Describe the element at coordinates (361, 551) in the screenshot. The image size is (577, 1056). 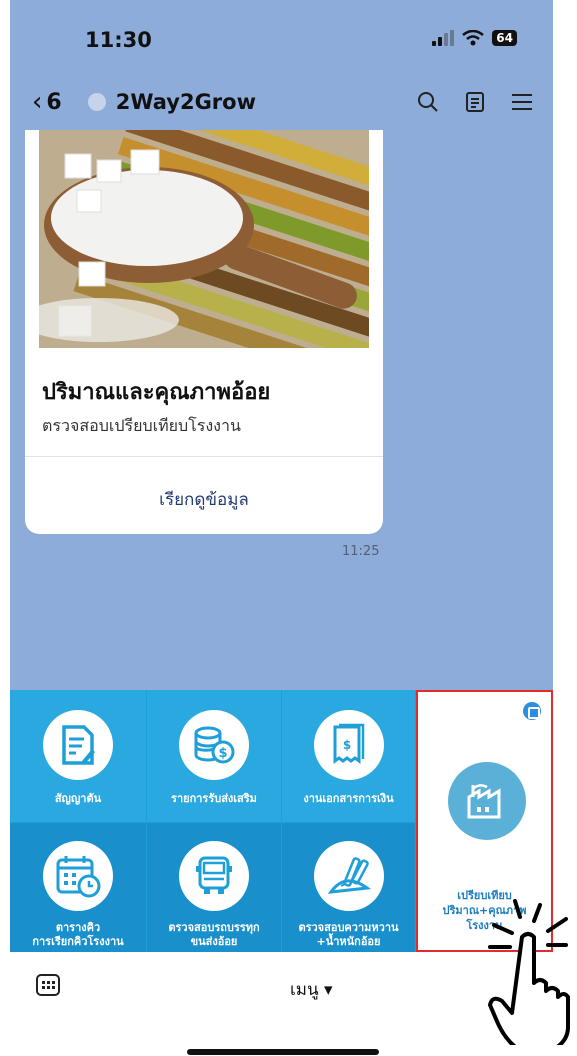
I see `message-timestamp: 11:25` at that location.